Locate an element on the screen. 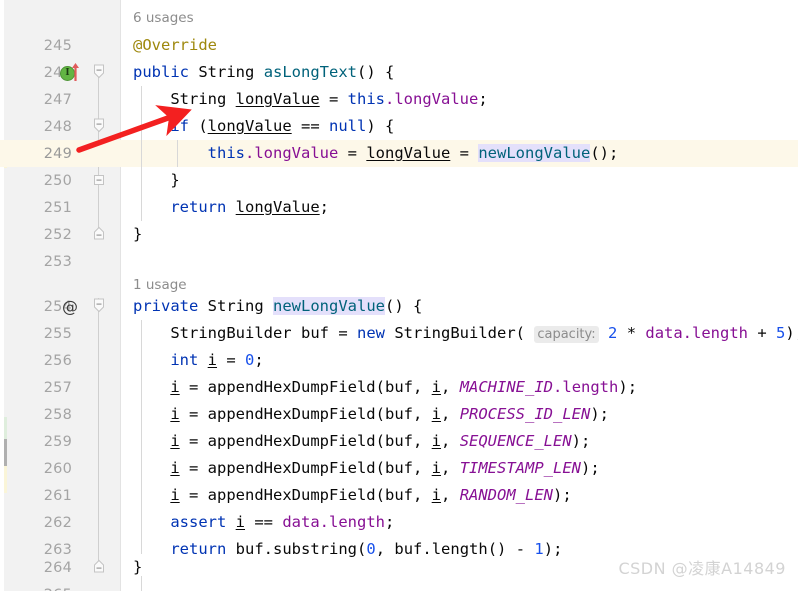 This screenshot has width=798, height=591. code-row-265: 265 is located at coordinates (399, 586).